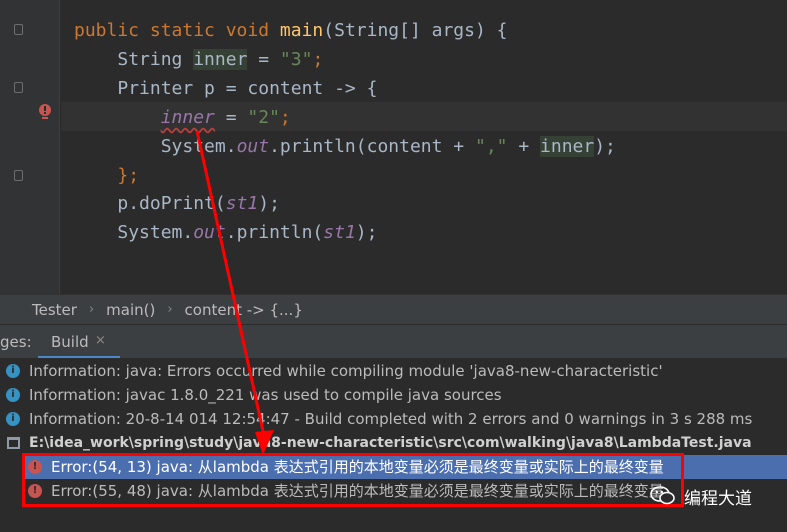 The height and width of the screenshot is (532, 787). Describe the element at coordinates (662, 495) in the screenshot. I see `wechat-icon` at that location.